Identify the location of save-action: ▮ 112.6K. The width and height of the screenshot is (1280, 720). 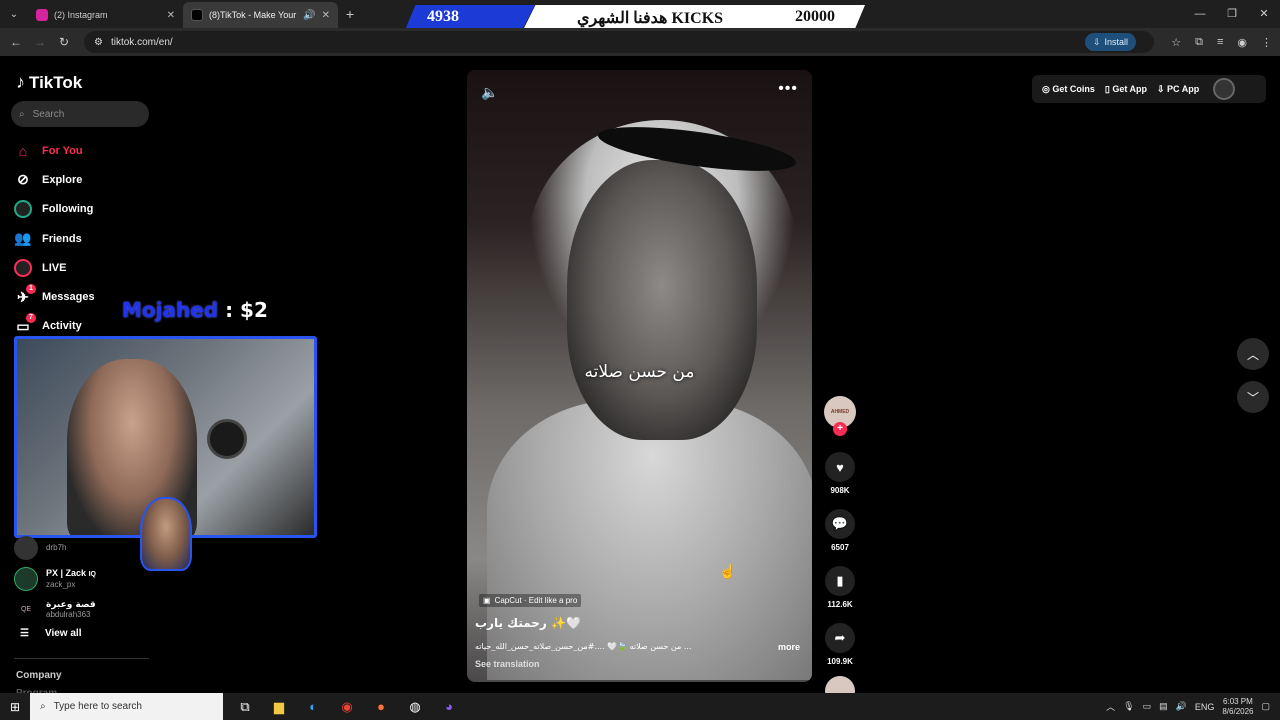
(840, 587).